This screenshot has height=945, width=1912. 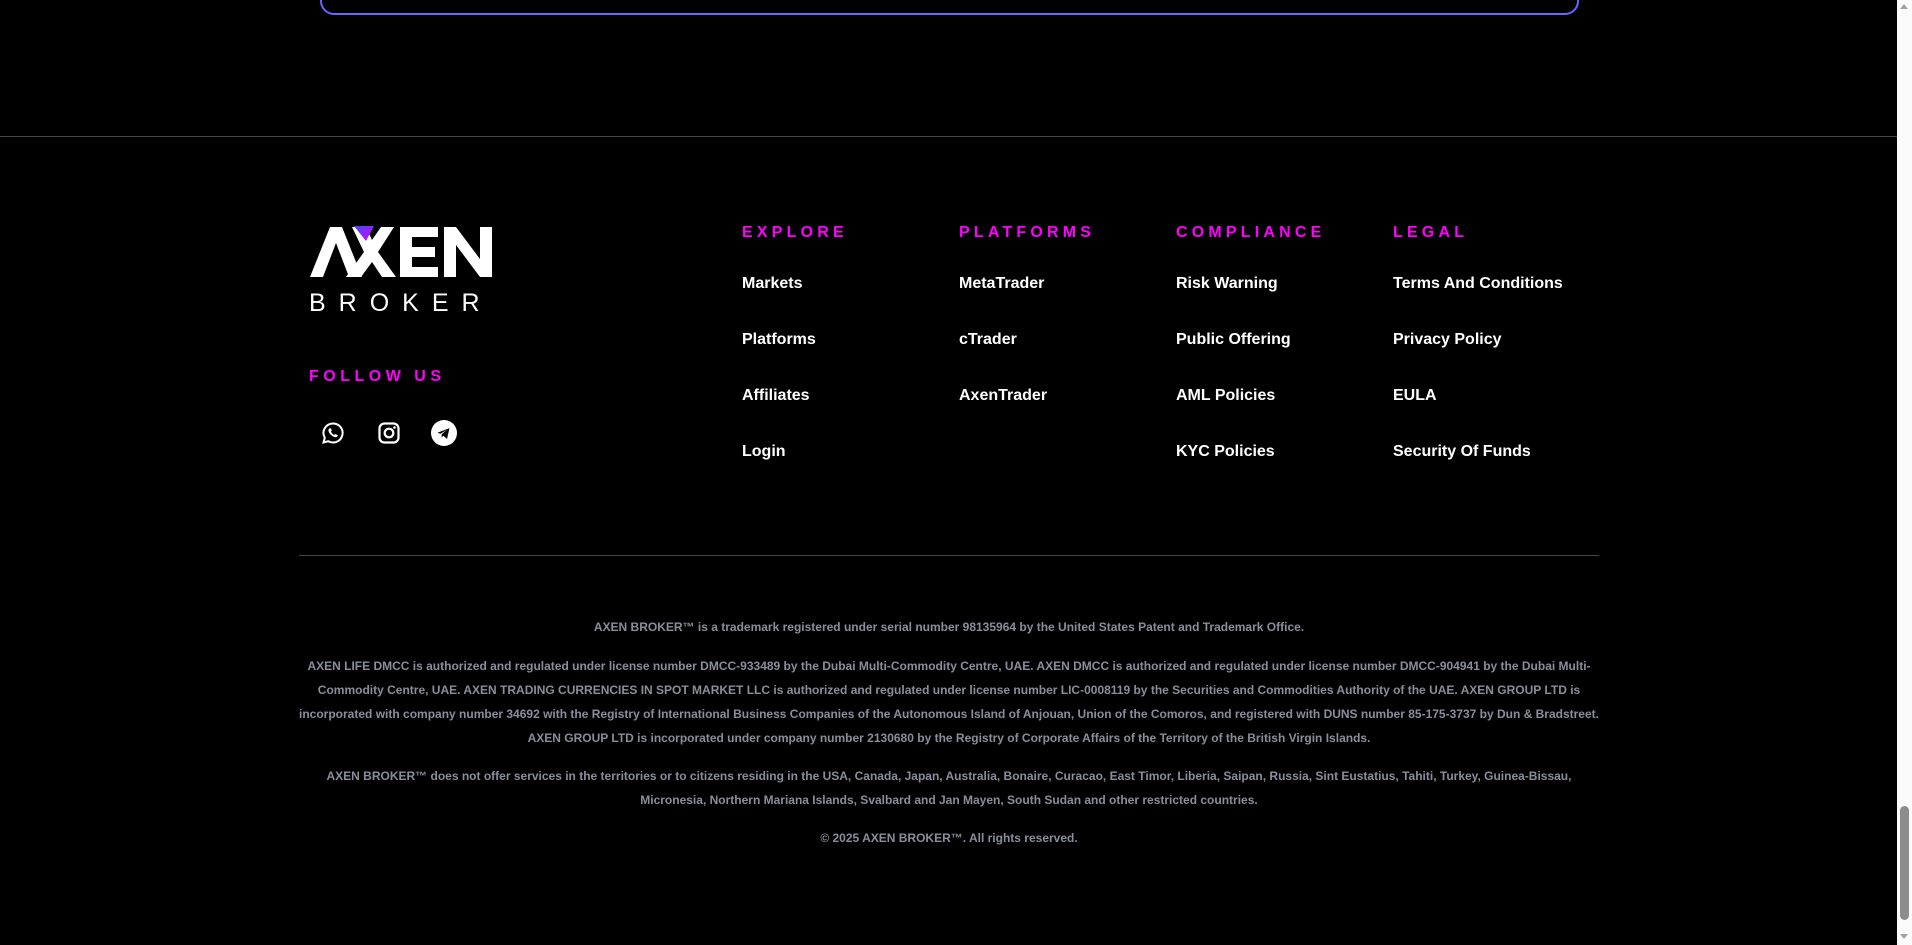 I want to click on link-affiliates: Affiliates, so click(x=795, y=415).